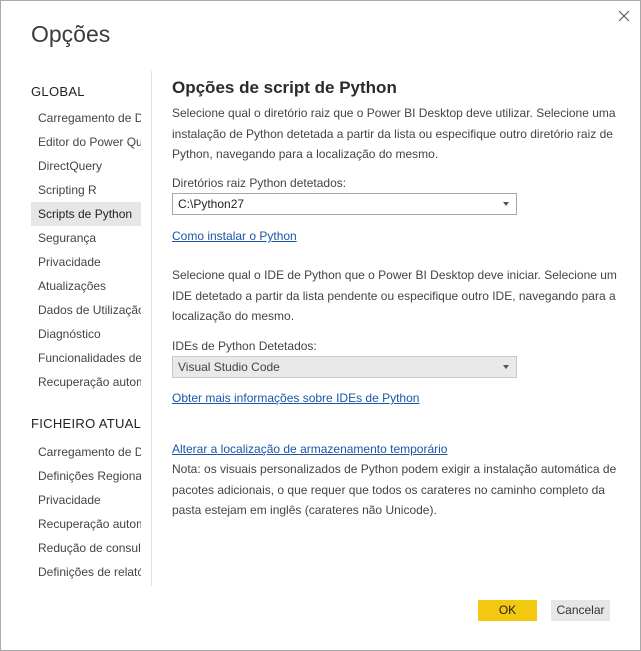  I want to click on close-icon, so click(624, 16).